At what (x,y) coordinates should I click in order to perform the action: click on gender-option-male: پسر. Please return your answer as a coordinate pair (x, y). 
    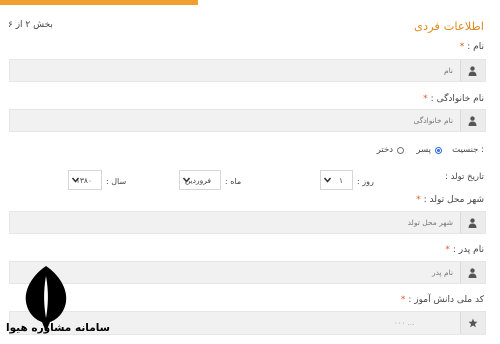
    Looking at the image, I should click on (423, 150).